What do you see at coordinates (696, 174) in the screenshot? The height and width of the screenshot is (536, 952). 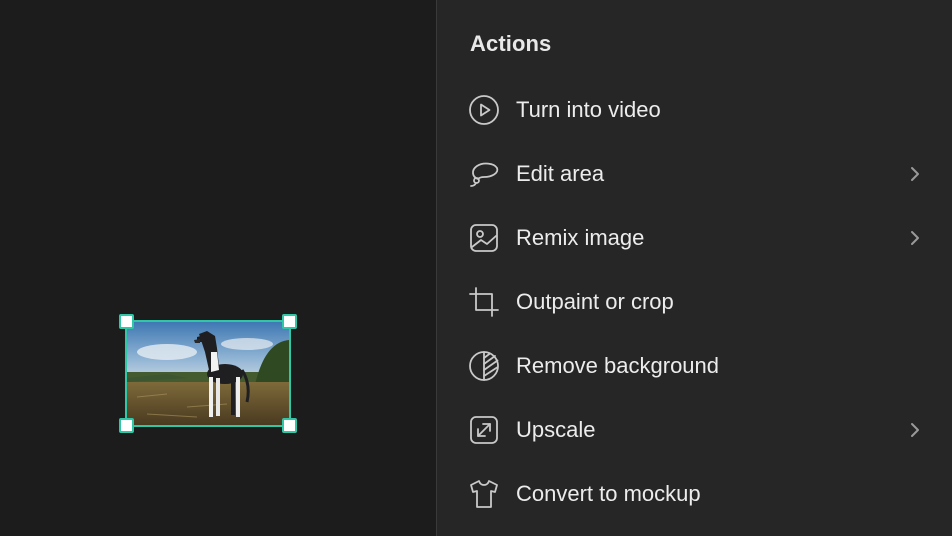 I see `action-edit-area: Edit area` at bounding box center [696, 174].